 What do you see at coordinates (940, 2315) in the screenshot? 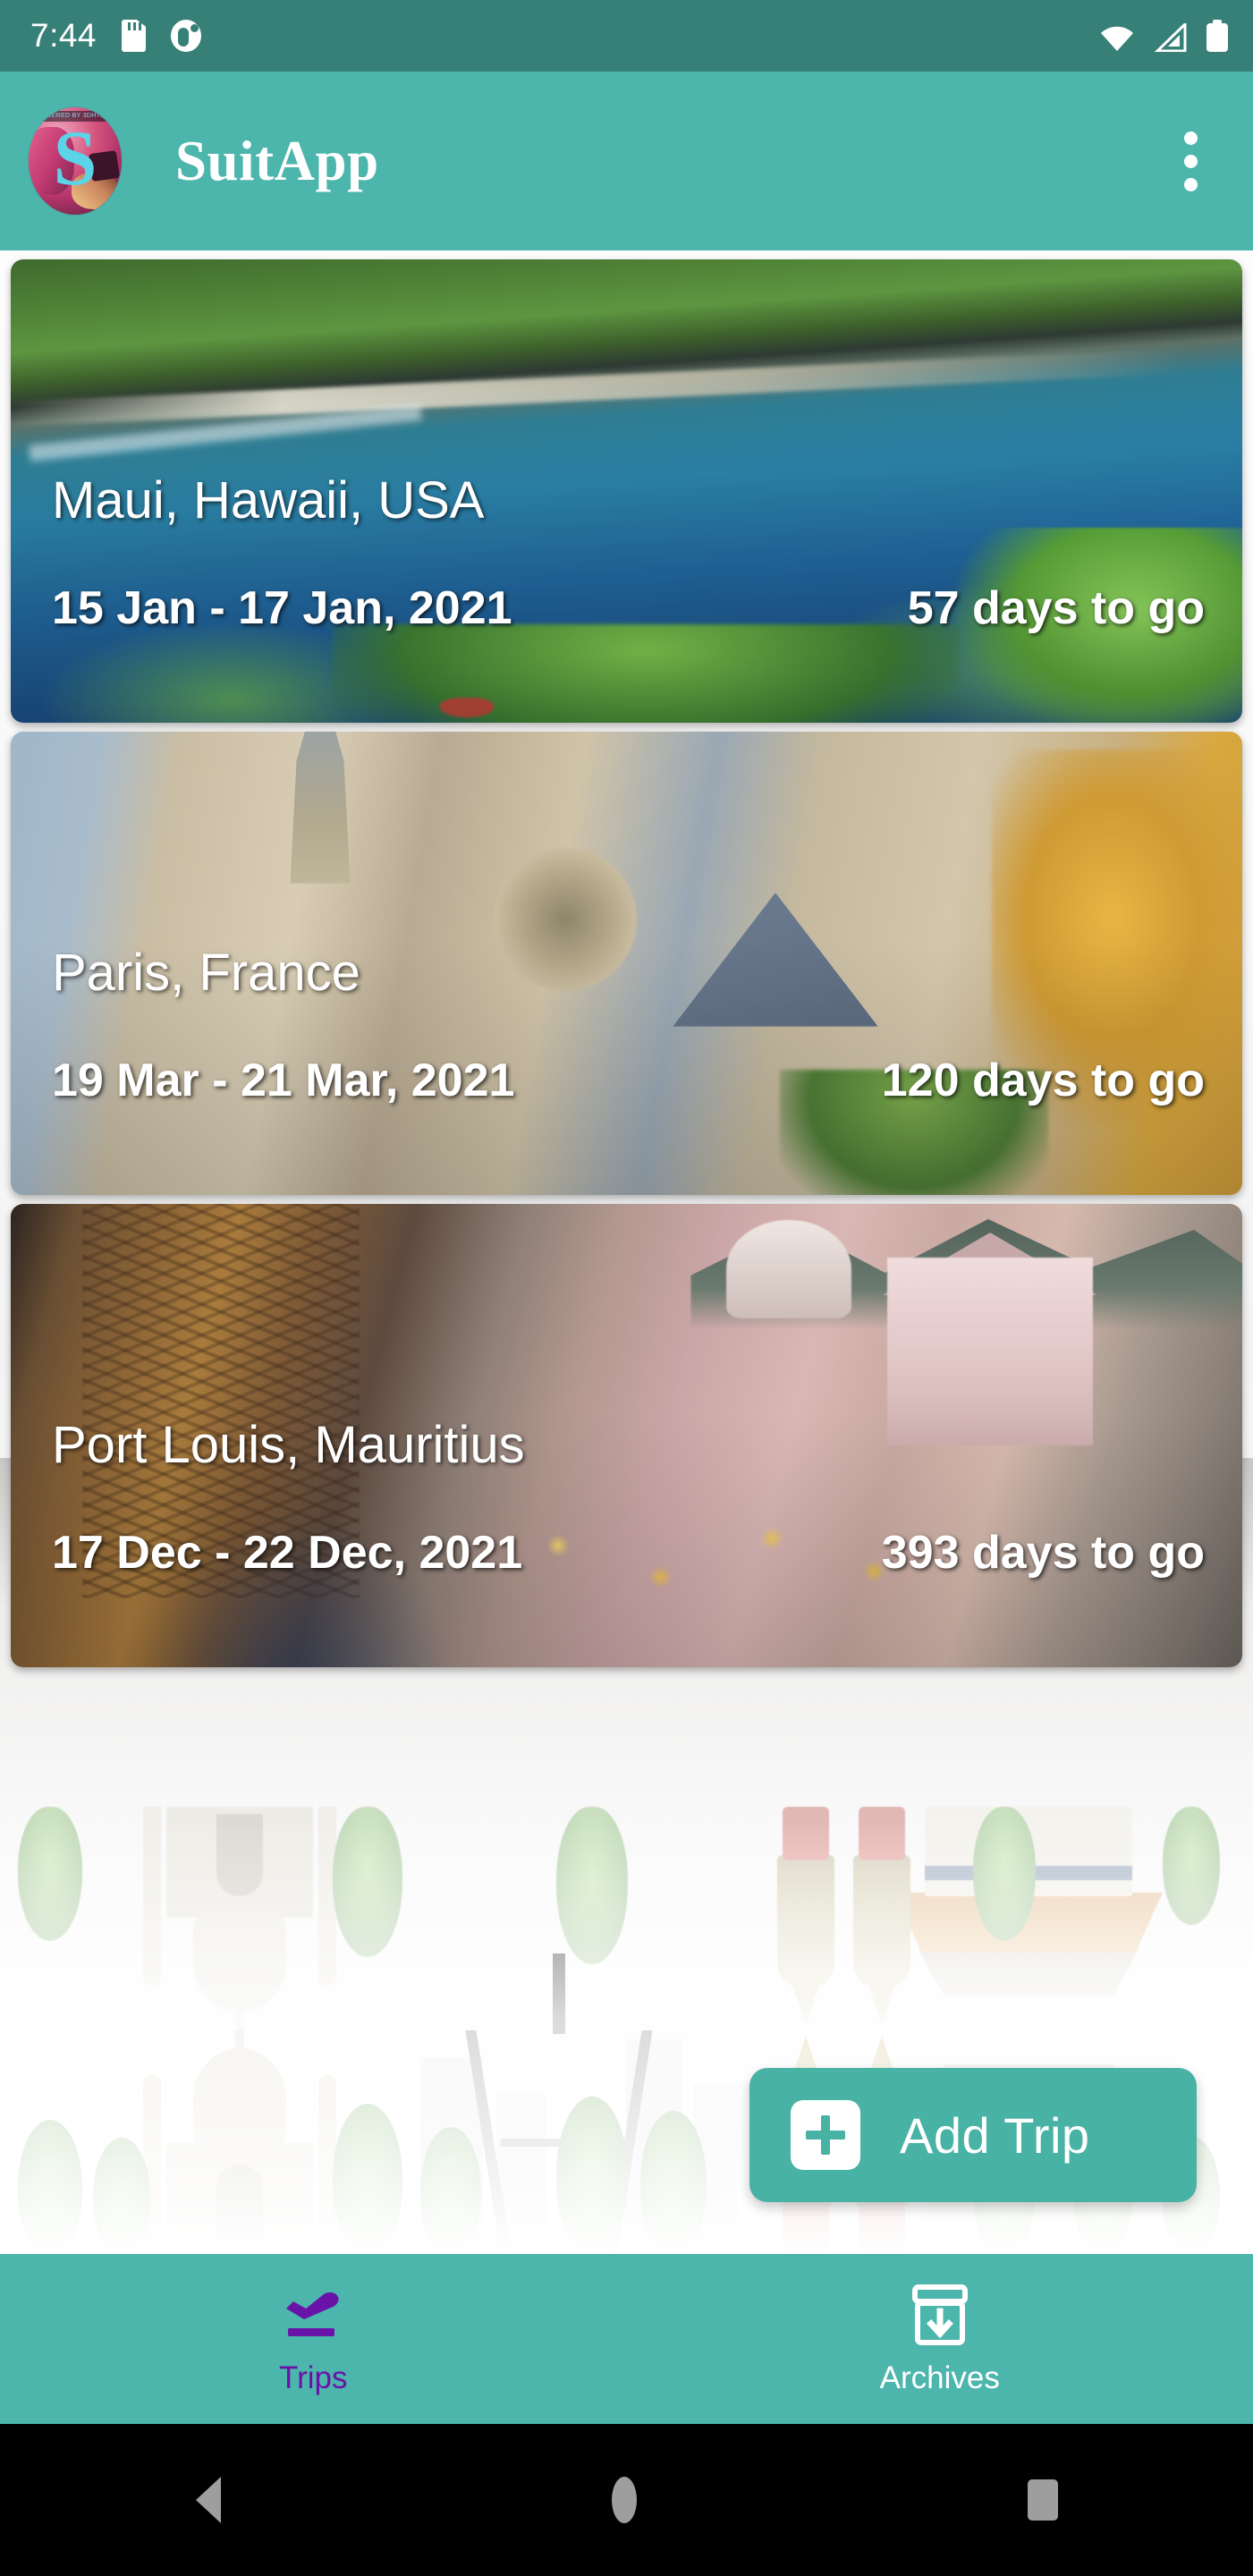
I see `archive-box-icon` at bounding box center [940, 2315].